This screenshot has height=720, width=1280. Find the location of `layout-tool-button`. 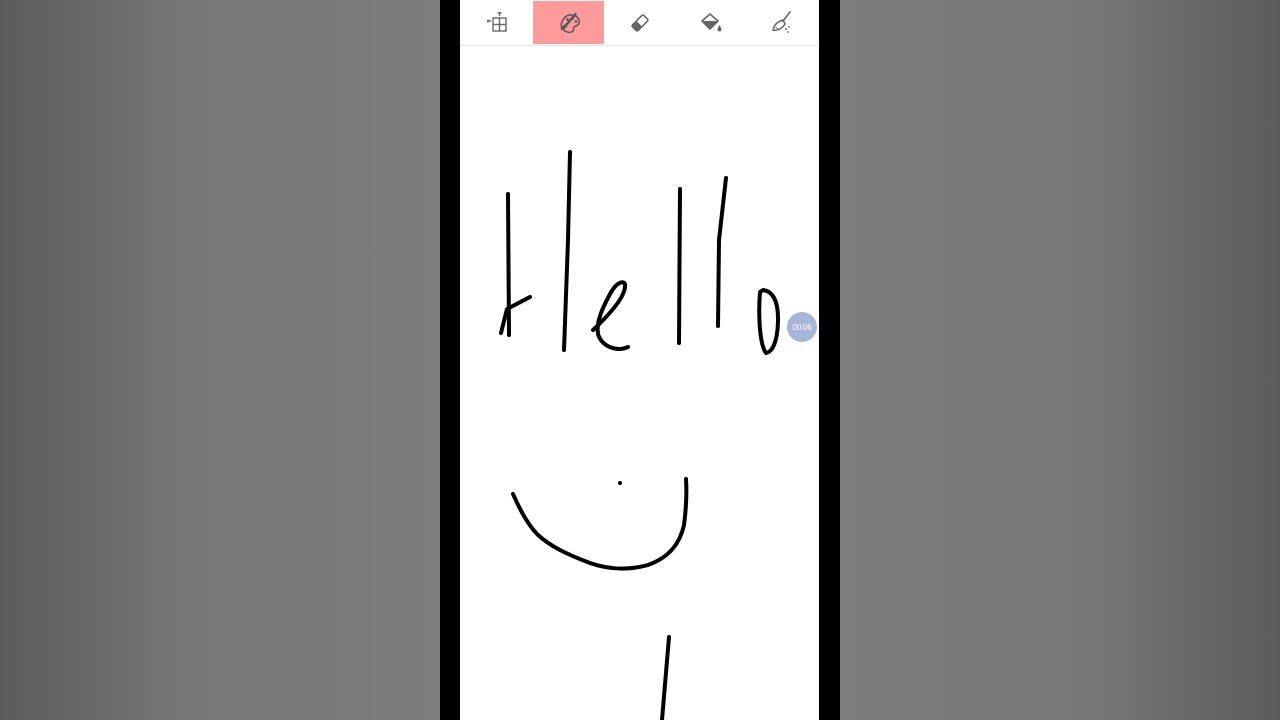

layout-tool-button is located at coordinates (498, 22).